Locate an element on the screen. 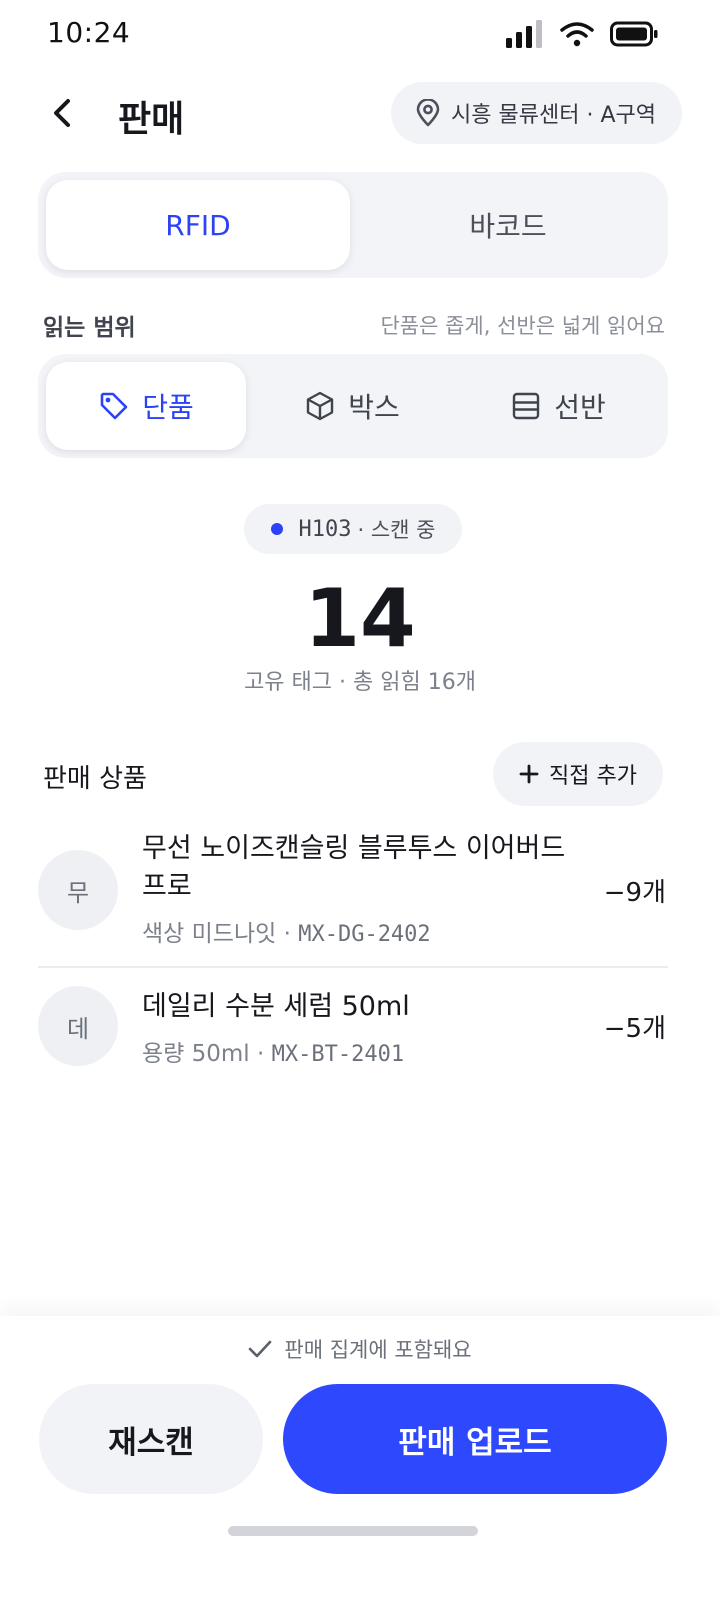 This screenshot has height=1600, width=720. range-hint: 단품은 좁게, 선반은 넓게 읽어요 is located at coordinates (522, 326).